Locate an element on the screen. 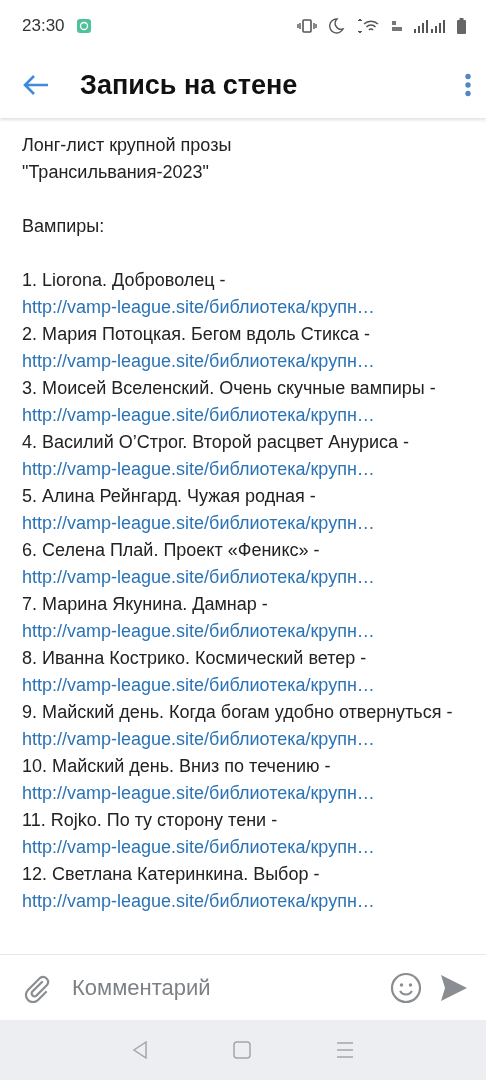 Image resolution: width=486 pixels, height=1080 pixels. entry-text: 10. Майский день. Вниз по течению - is located at coordinates (176, 766).